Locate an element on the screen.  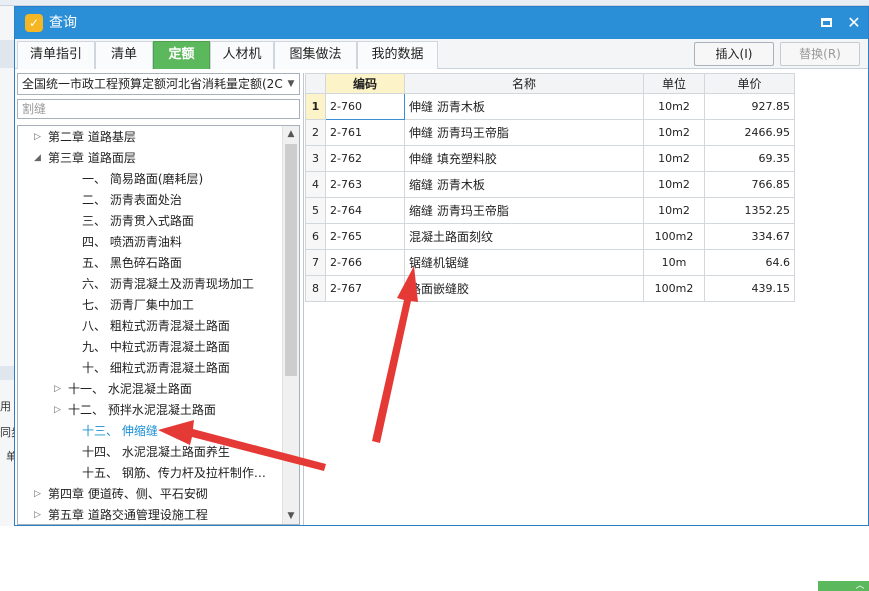
table-row: 2 2-761 伸缝 沥青玛王帝脂 10m2 2466.95 is located at coordinates (550, 132).